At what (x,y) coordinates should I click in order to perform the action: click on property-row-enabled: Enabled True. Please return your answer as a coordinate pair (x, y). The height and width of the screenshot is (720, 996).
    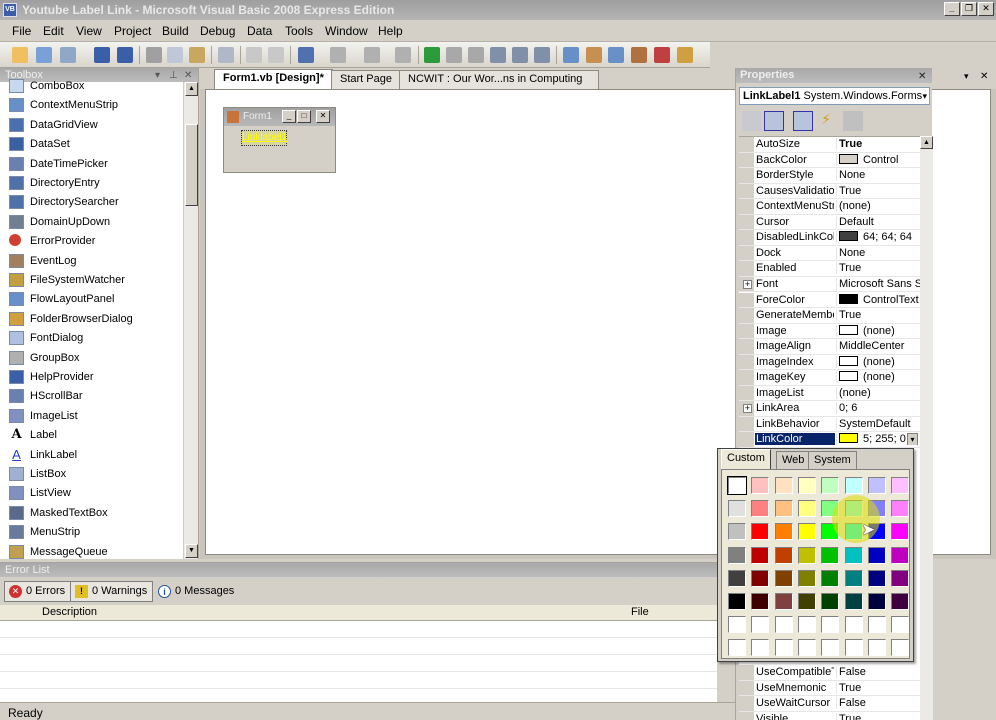
    Looking at the image, I should click on (829, 269).